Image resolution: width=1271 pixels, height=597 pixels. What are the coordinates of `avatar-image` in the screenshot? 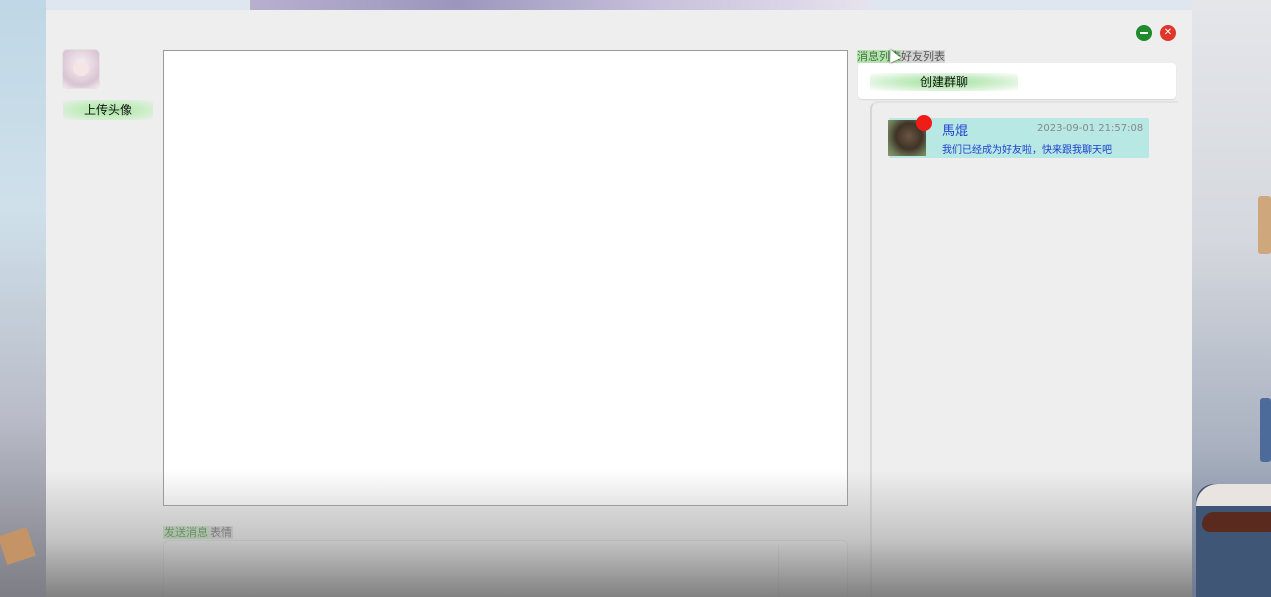 It's located at (81, 69).